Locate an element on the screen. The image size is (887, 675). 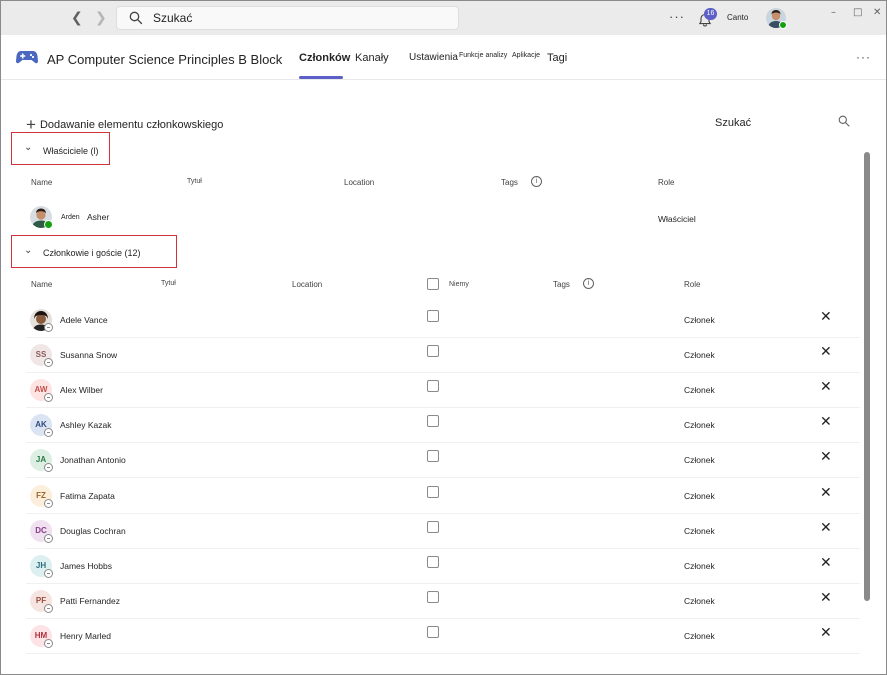
forward-arrow-icon: ❯ is located at coordinates (101, 18).